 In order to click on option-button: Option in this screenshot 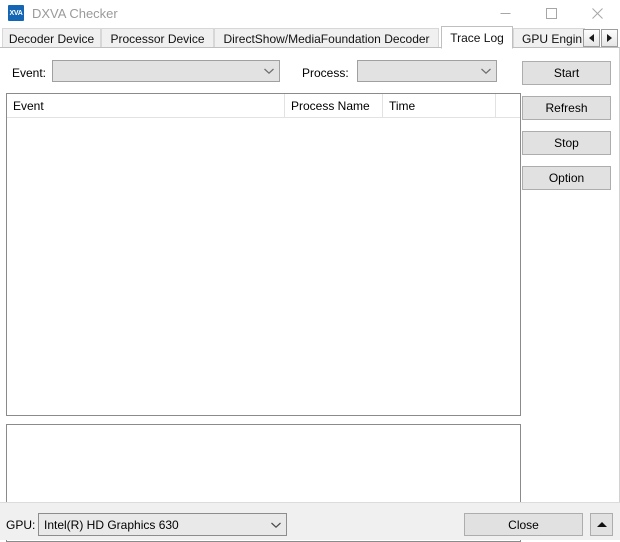, I will do `click(566, 178)`.